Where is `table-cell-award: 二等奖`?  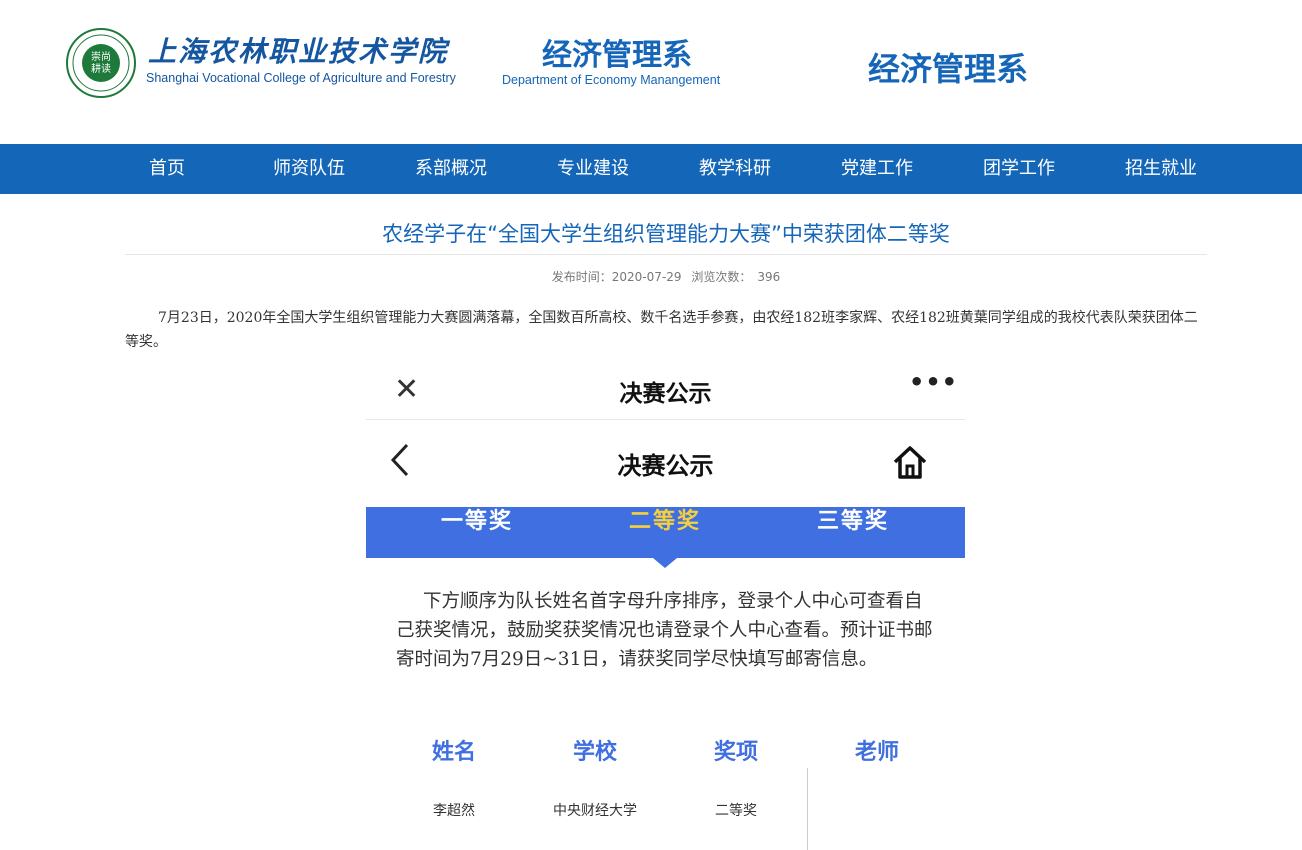
table-cell-award: 二等奖 is located at coordinates (736, 811).